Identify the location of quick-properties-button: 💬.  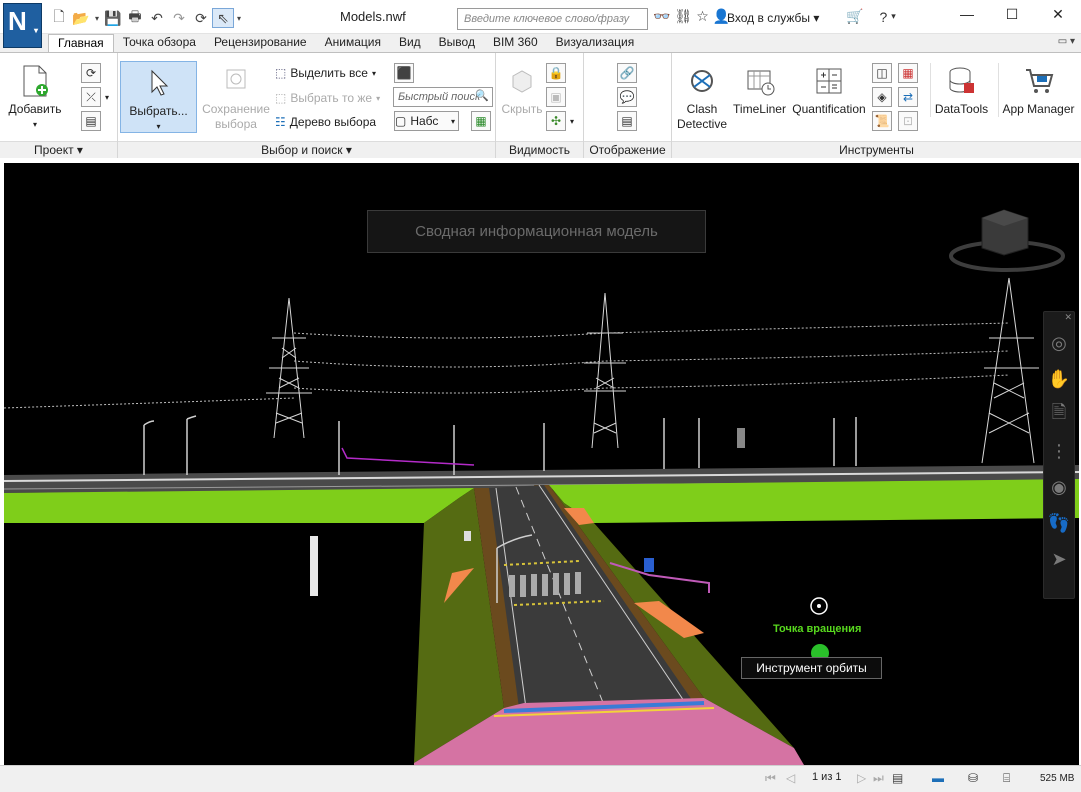
(627, 97).